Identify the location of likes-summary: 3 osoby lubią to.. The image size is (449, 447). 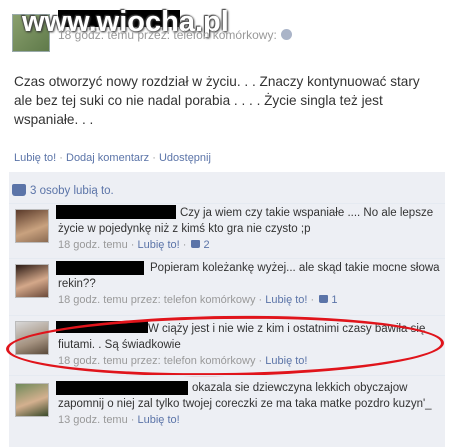
(63, 191).